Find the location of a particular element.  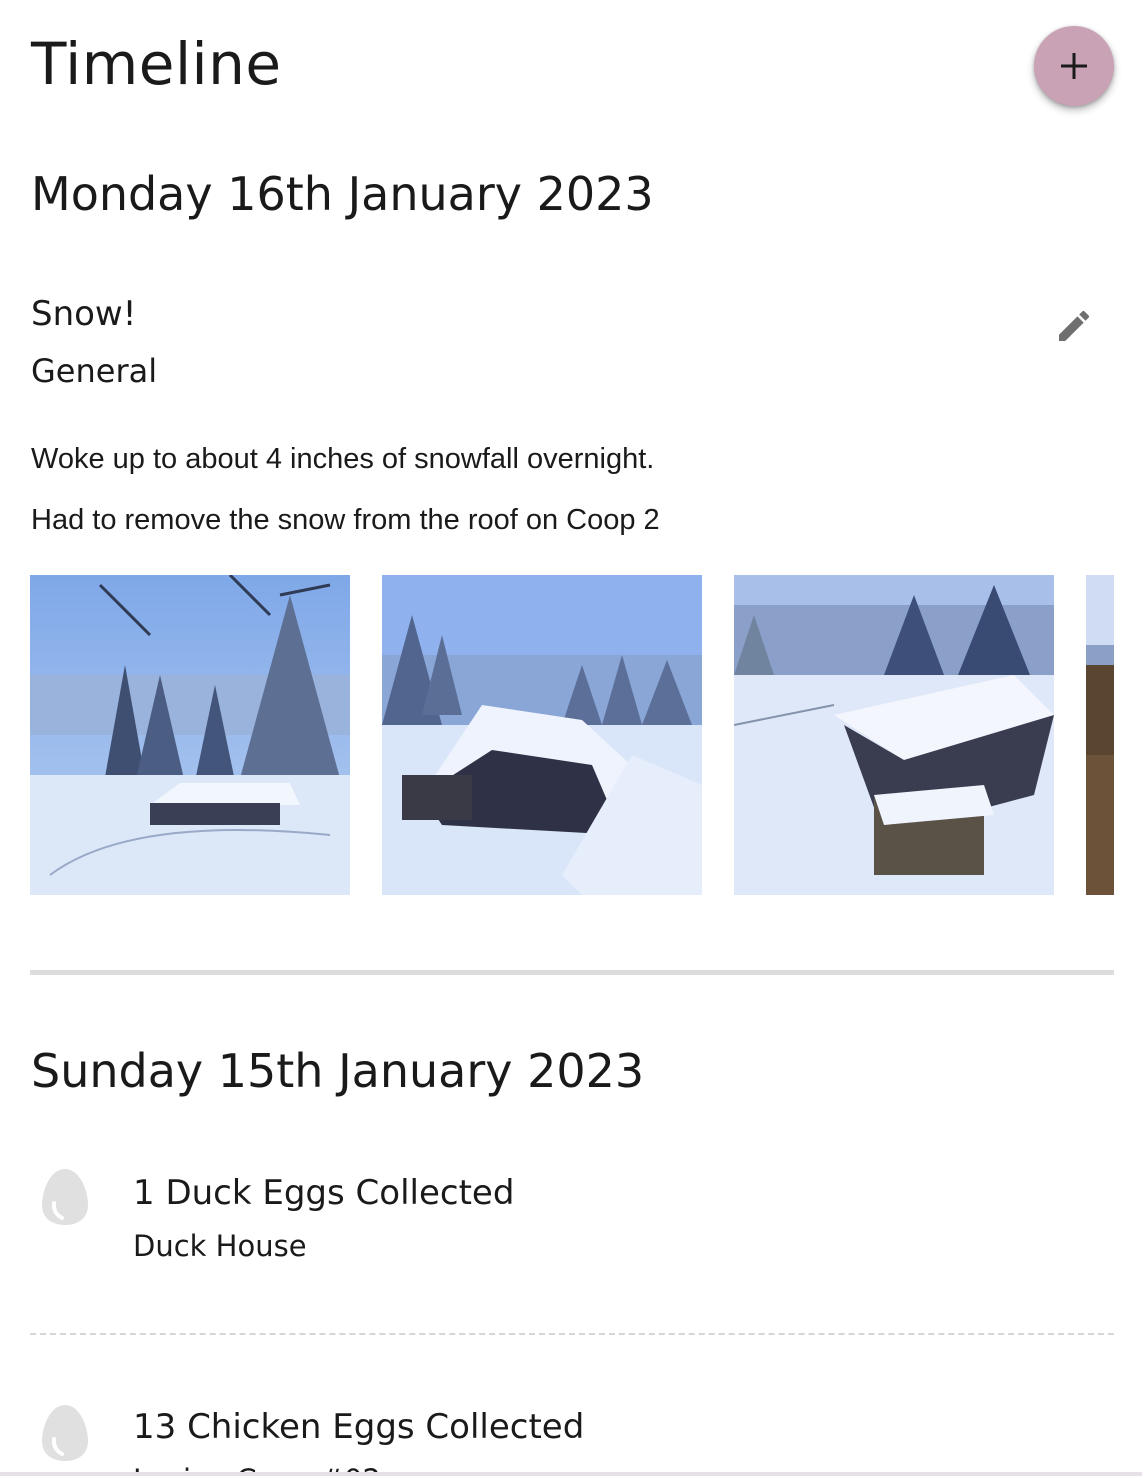

add-entry-button is located at coordinates (1074, 66).